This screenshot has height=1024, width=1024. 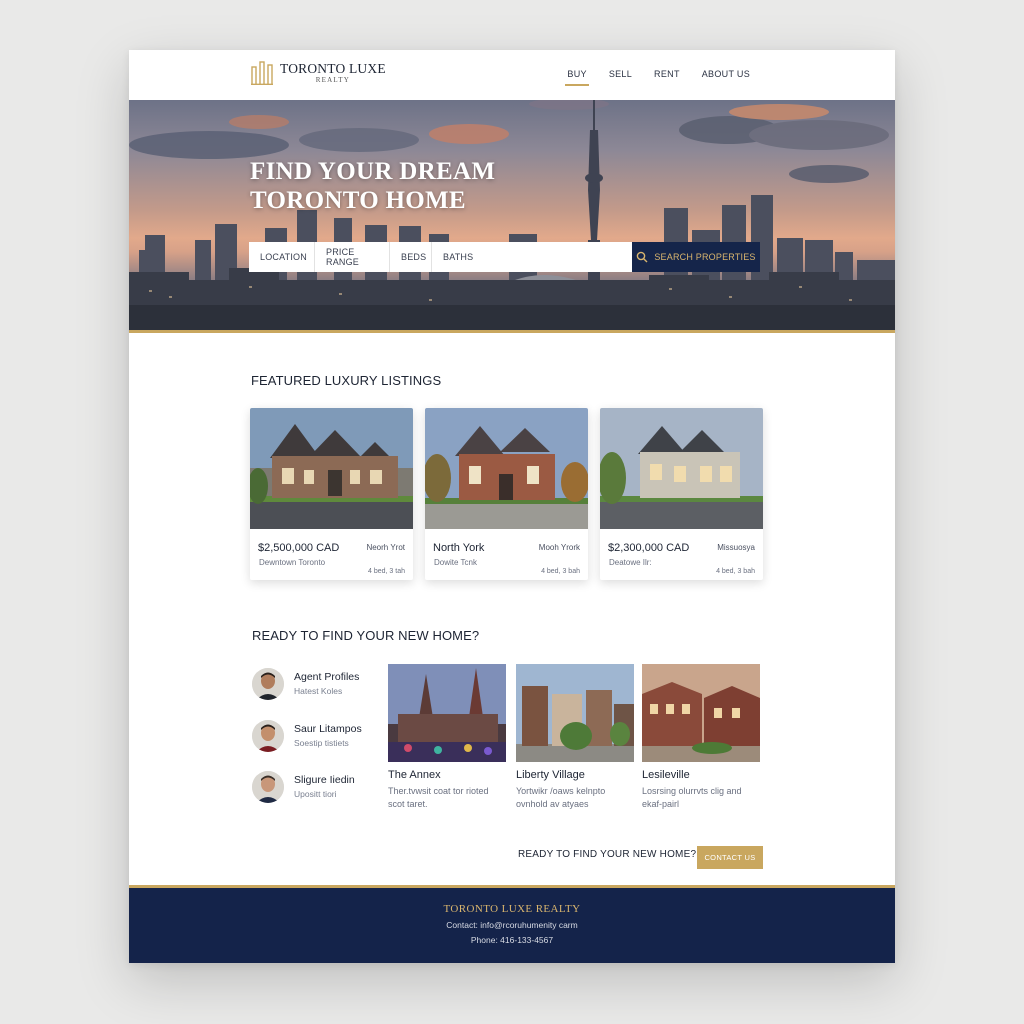 What do you see at coordinates (726, 77) in the screenshot?
I see `nav-about-us: ABOUT US` at bounding box center [726, 77].